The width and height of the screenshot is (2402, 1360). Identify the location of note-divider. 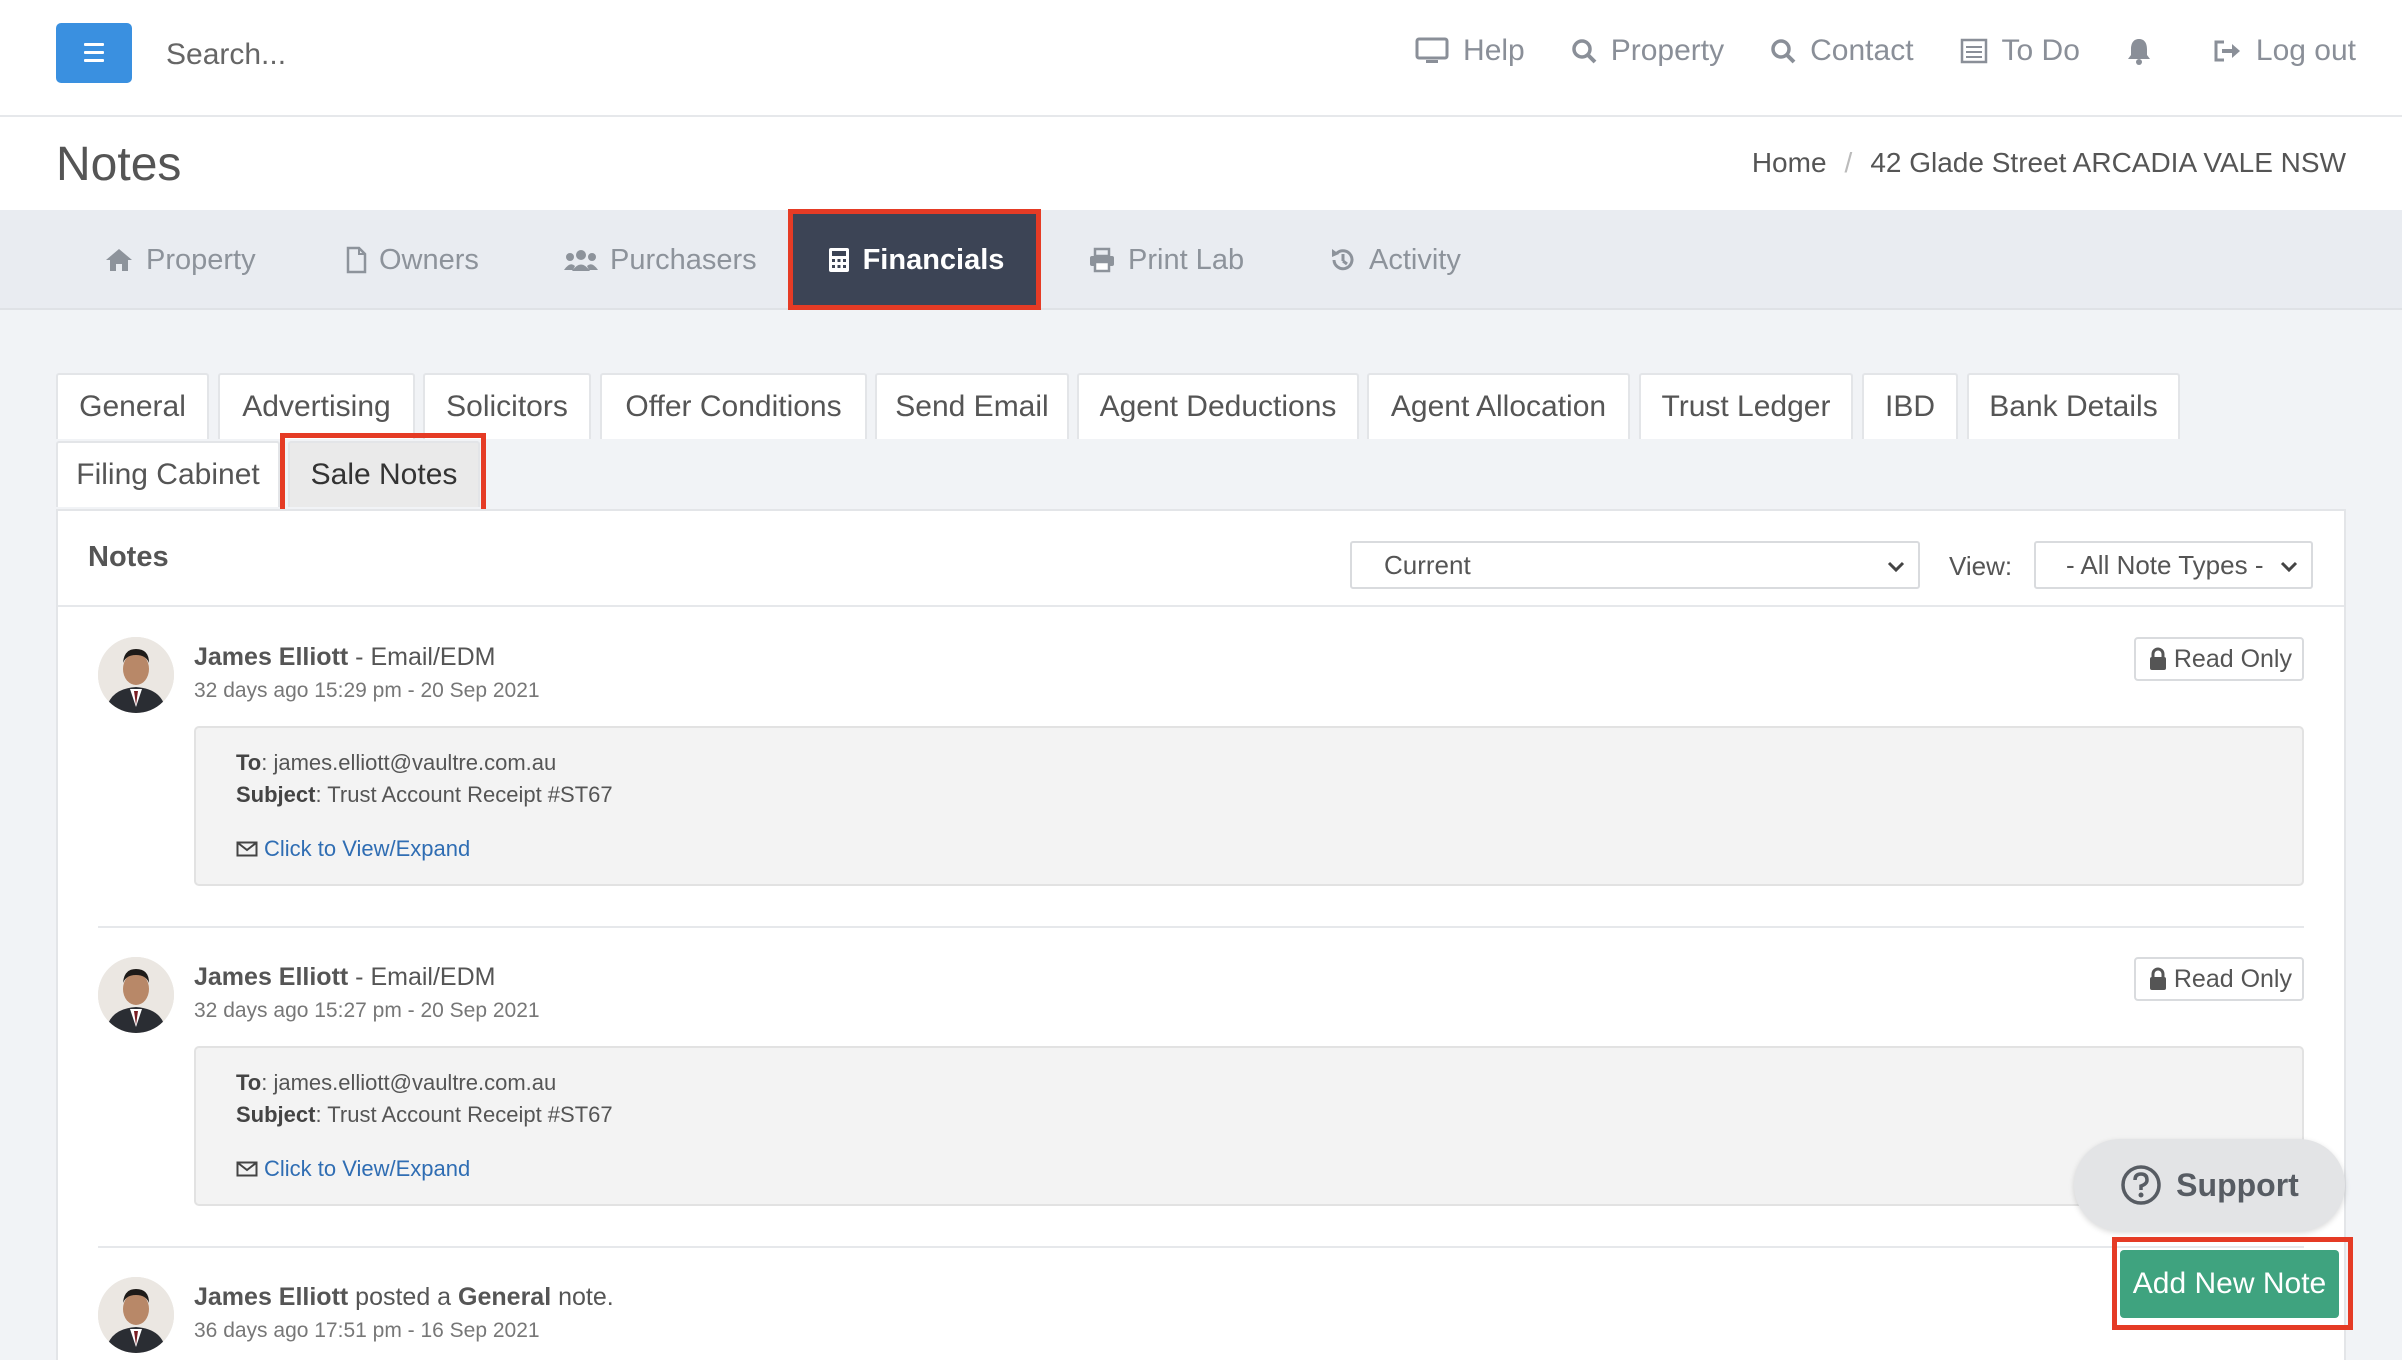
(1201, 1247).